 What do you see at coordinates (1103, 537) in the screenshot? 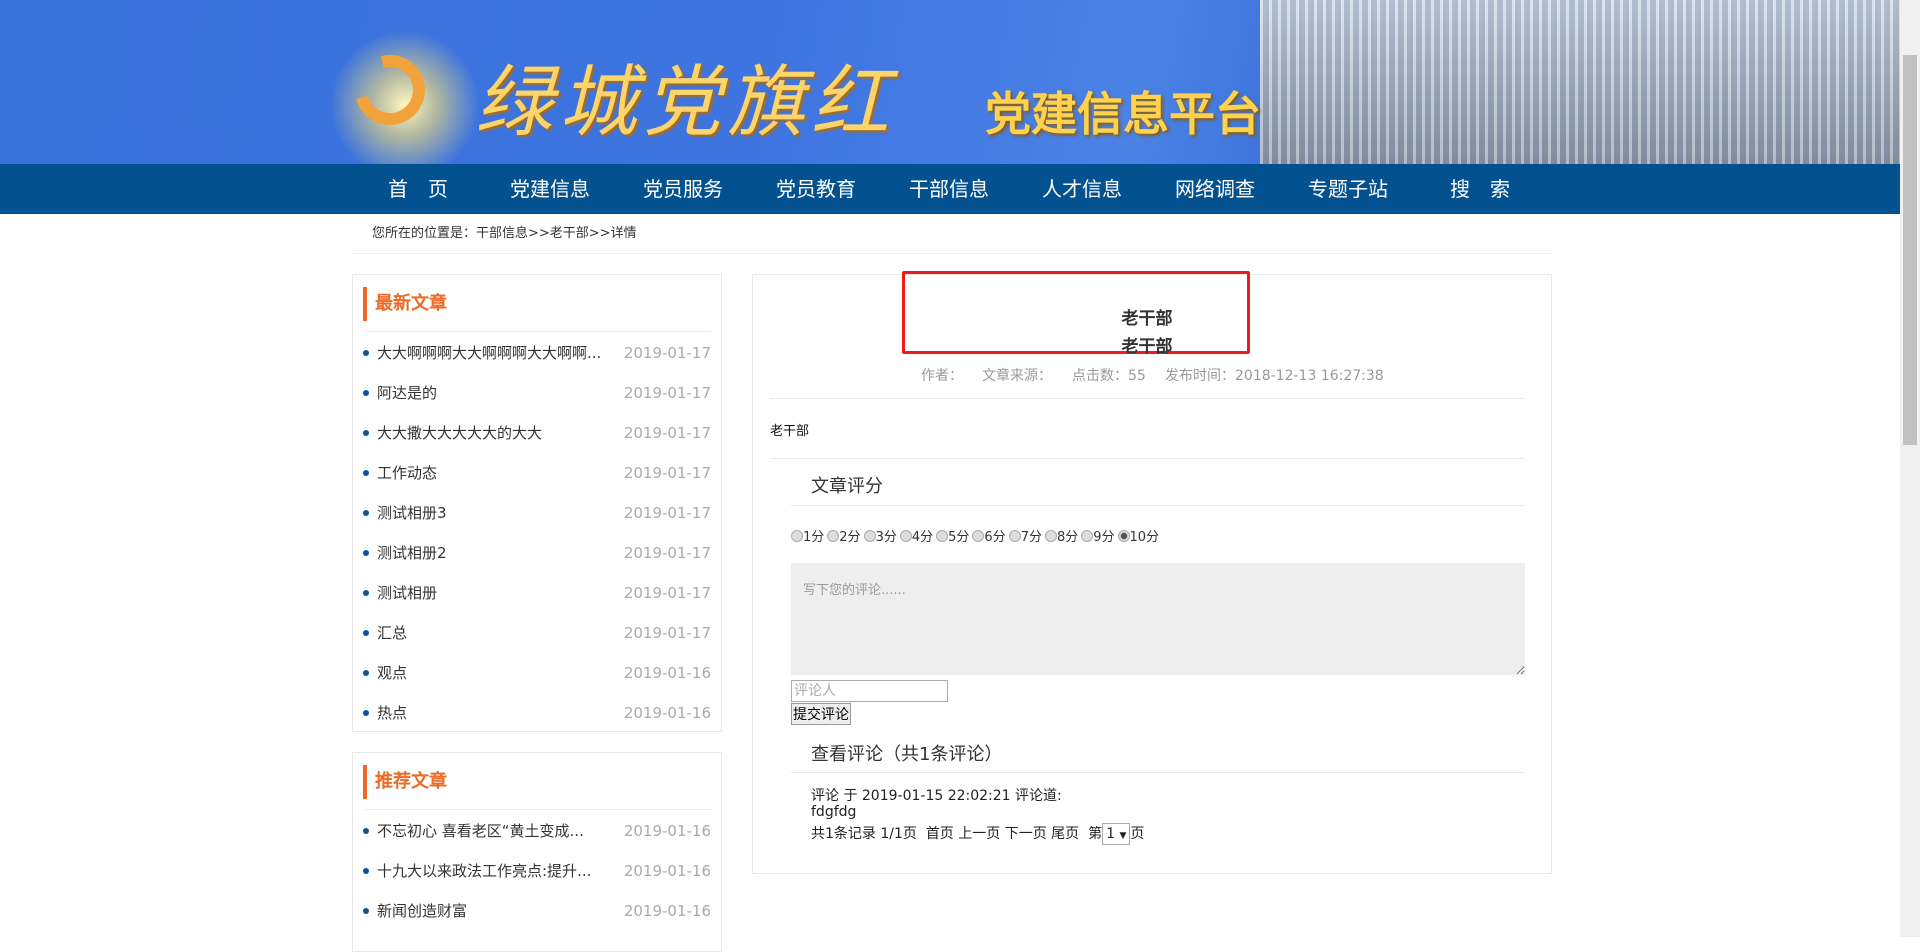
I see `rating-label: 9分` at bounding box center [1103, 537].